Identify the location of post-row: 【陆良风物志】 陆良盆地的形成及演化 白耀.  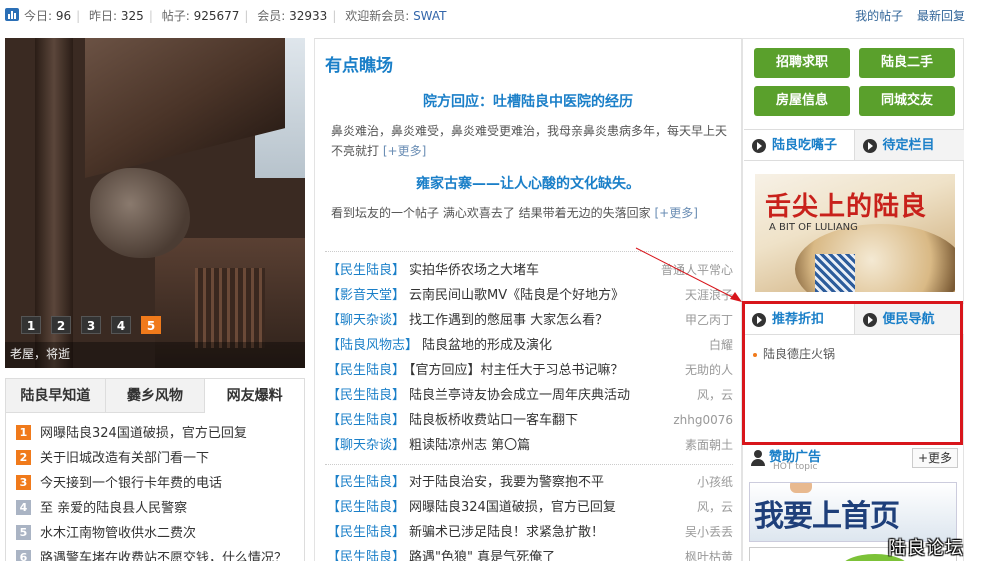
(530, 345).